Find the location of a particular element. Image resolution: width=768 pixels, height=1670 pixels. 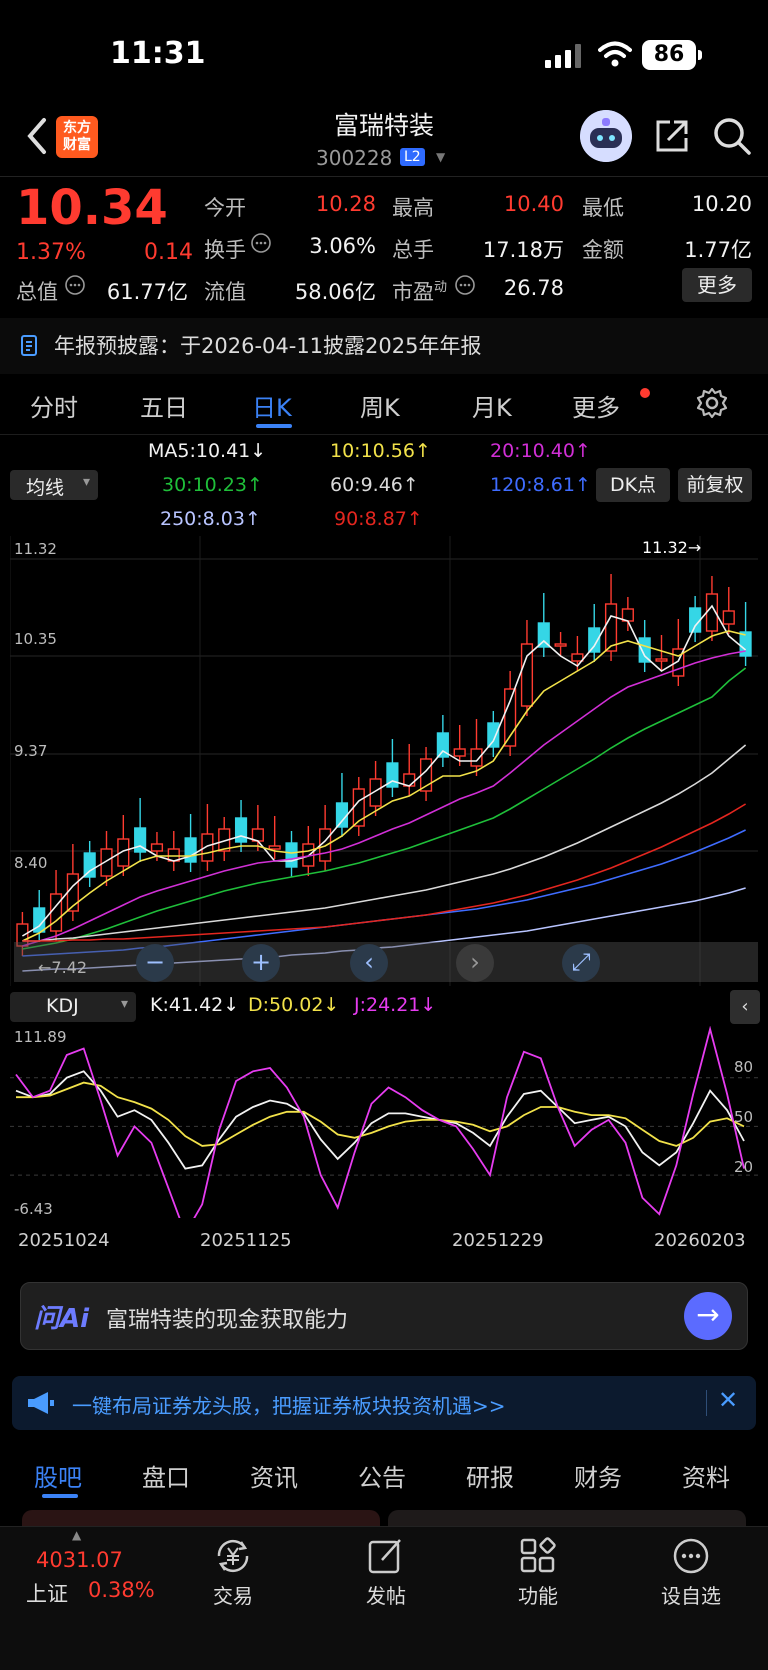

ai-logo: 问Ai is located at coordinates (62, 1319).